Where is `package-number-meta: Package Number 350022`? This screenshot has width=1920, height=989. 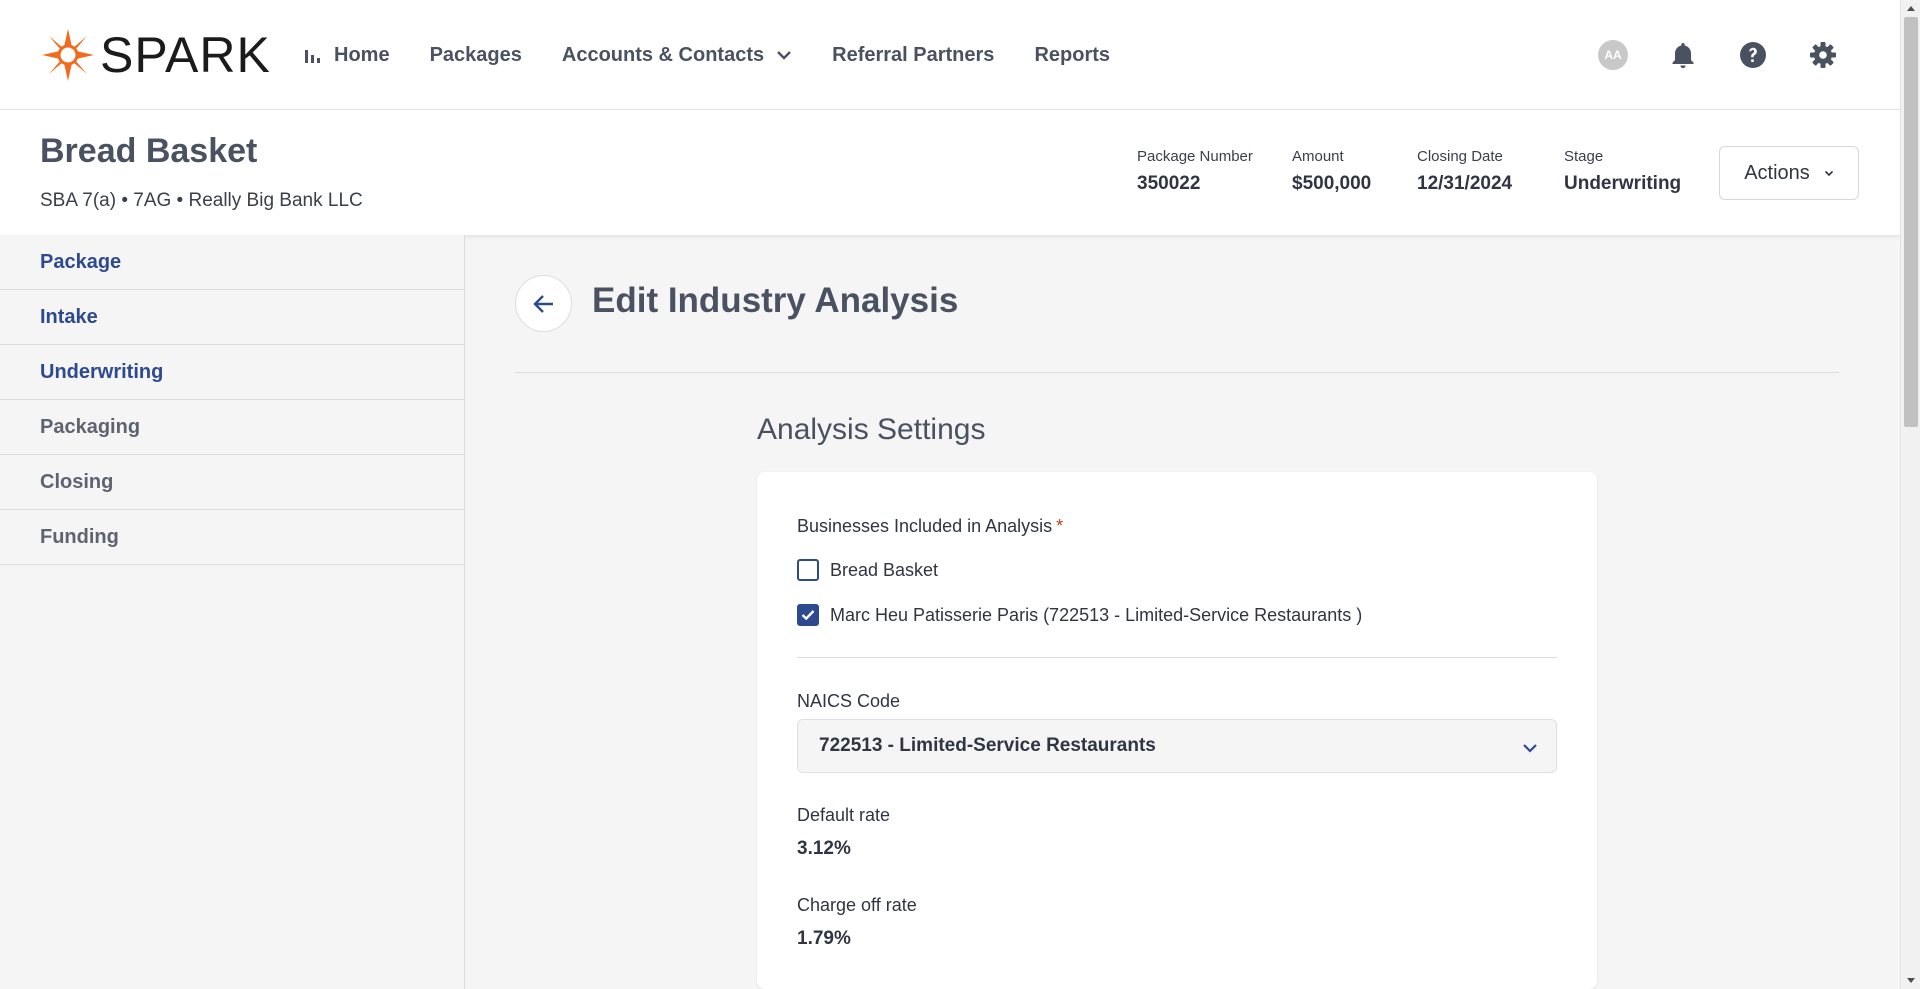
package-number-meta: Package Number 350022 is located at coordinates (1195, 171).